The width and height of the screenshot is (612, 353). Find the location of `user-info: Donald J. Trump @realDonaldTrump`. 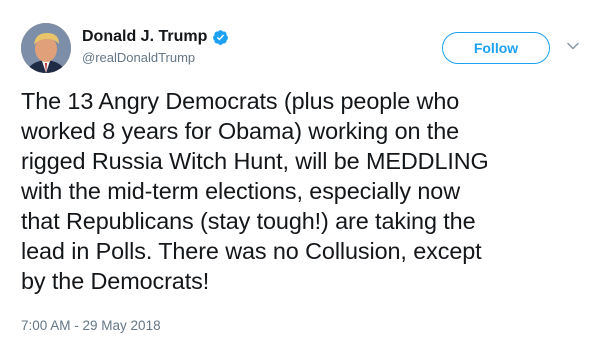

user-info: Donald J. Trump @realDonaldTrump is located at coordinates (155, 46).